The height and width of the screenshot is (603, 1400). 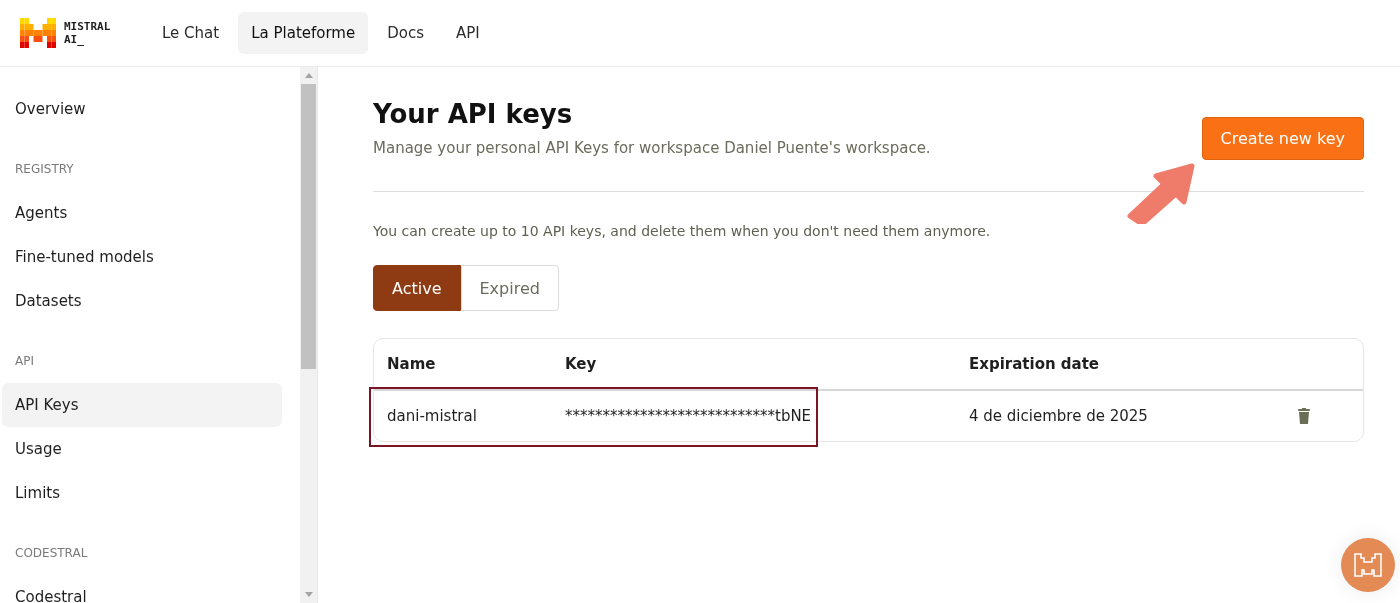 What do you see at coordinates (142, 213) in the screenshot?
I see `sidebar-item: Agents` at bounding box center [142, 213].